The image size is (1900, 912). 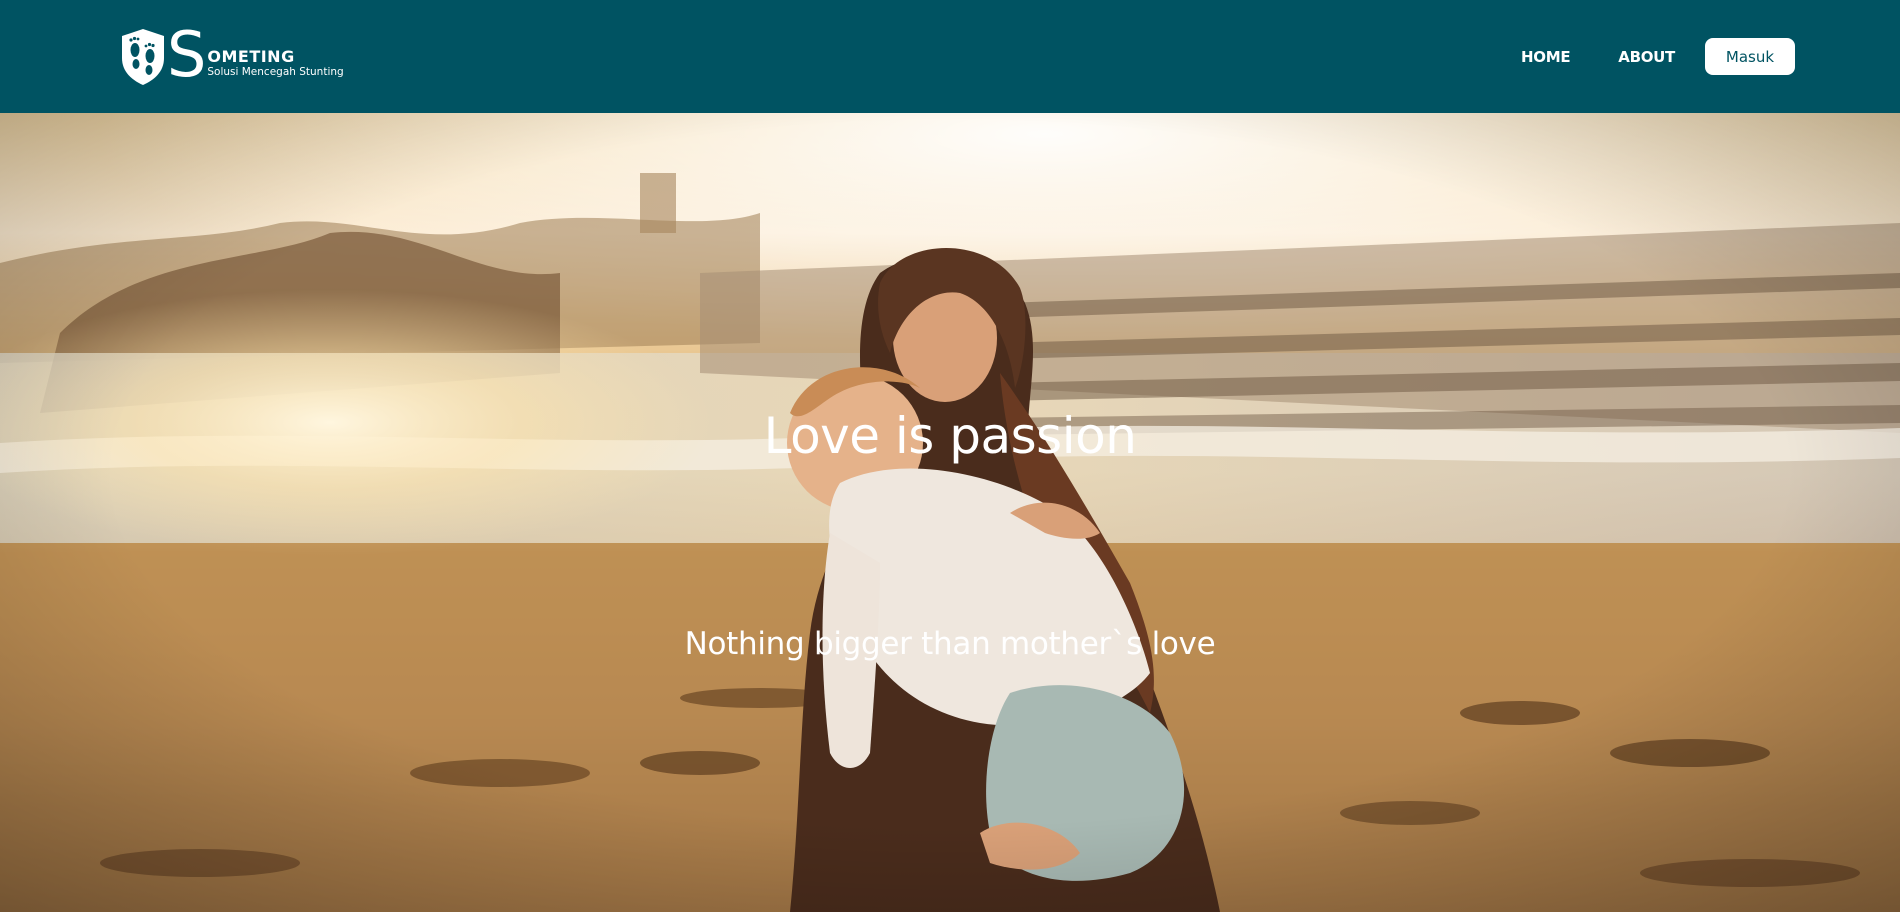 I want to click on hero-subtitle: Nothing bigger than mother`s love, so click(x=950, y=644).